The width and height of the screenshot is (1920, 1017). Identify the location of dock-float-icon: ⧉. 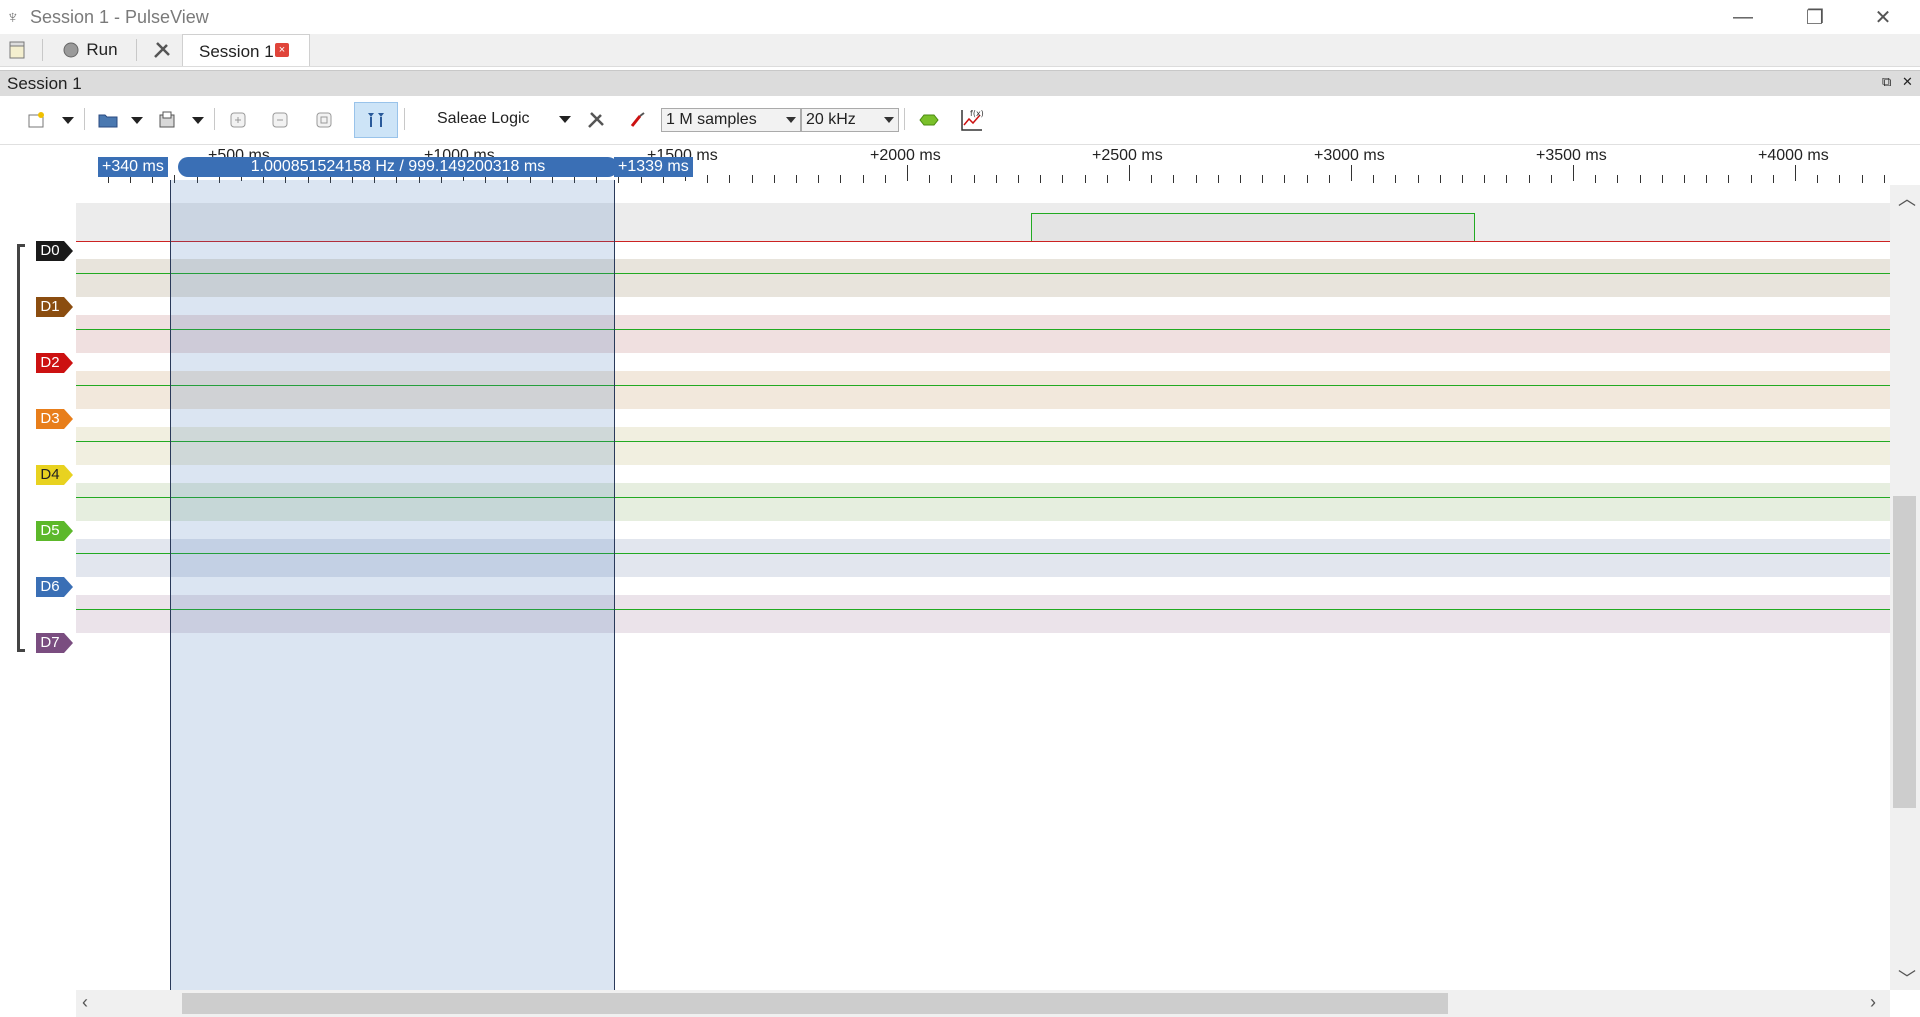
(1886, 82).